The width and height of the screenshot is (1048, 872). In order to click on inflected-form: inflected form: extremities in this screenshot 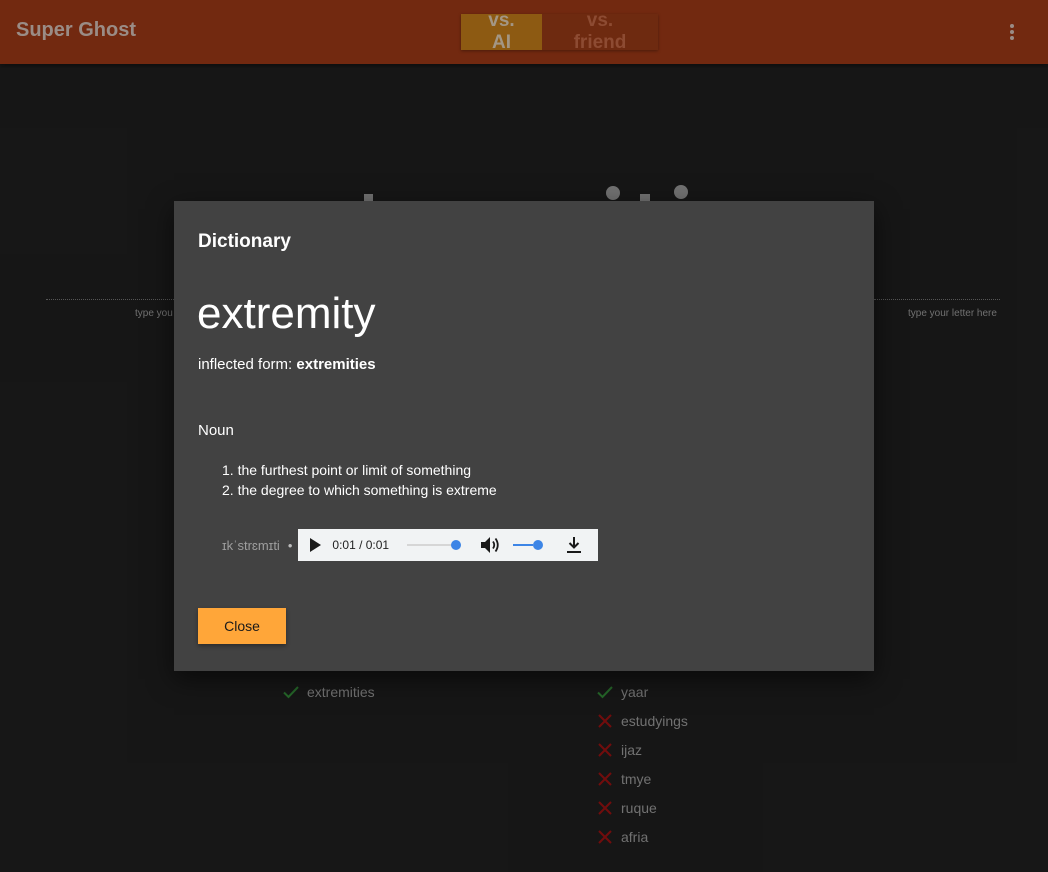, I will do `click(287, 364)`.